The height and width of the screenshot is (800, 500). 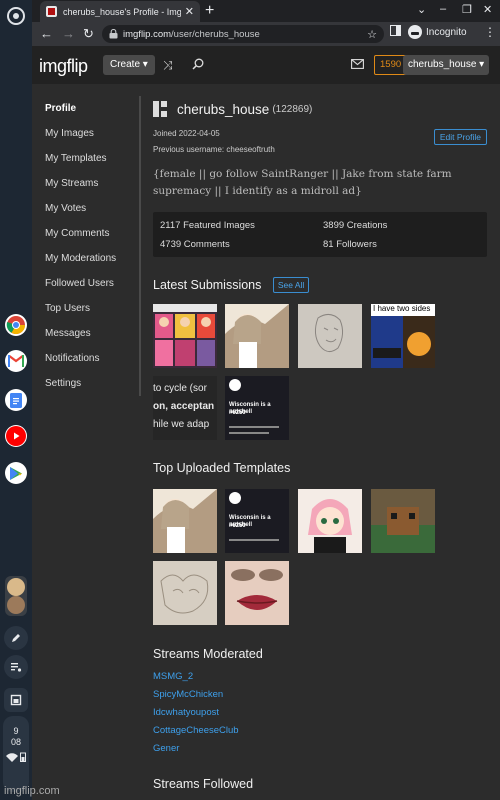 What do you see at coordinates (321, 715) in the screenshot?
I see `stream-link: Idcwhatyoupost` at bounding box center [321, 715].